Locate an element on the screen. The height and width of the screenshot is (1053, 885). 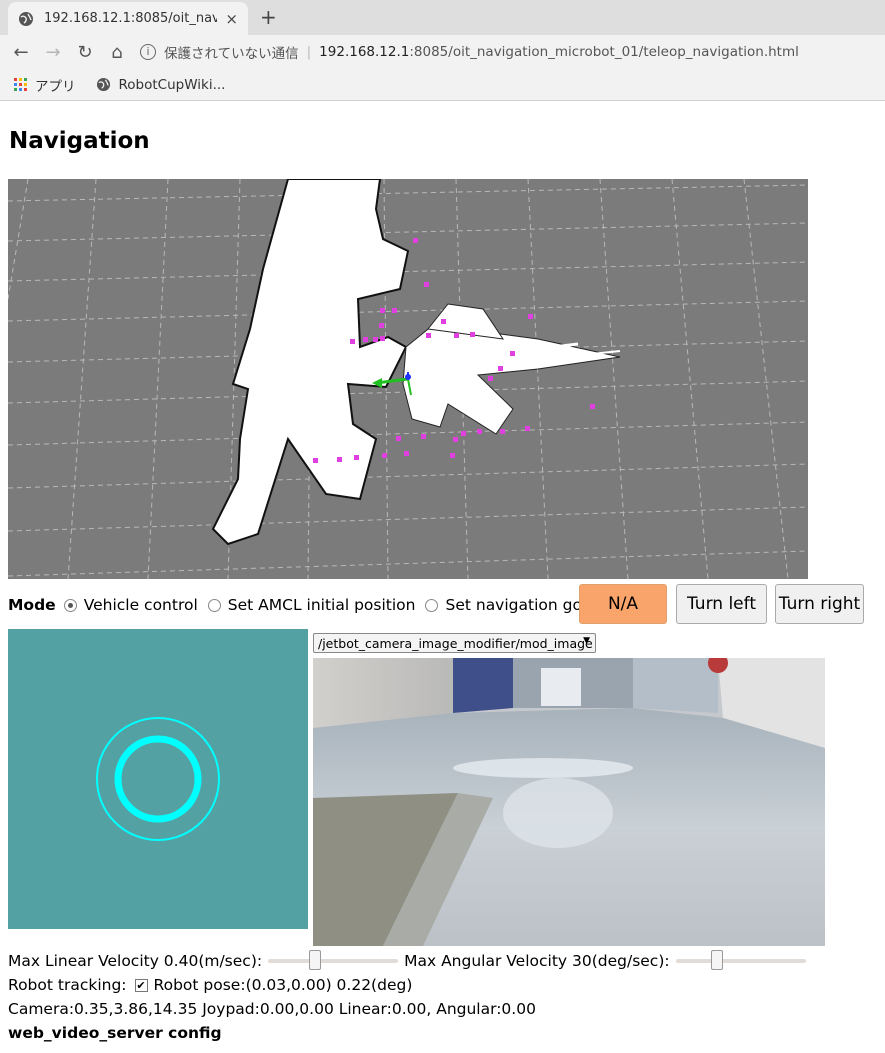
radio-vehicle-control is located at coordinates (70, 605).